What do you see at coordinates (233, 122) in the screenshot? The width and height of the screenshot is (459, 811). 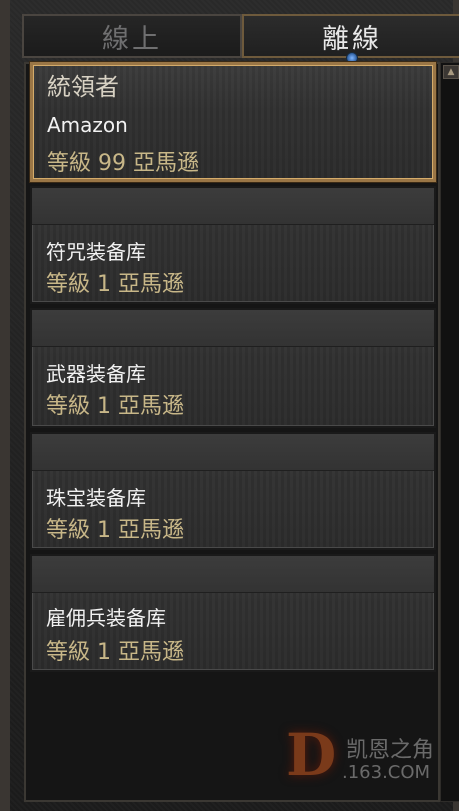 I see `character-card-amazon: 統領者 Amazon 等級 99 亞馬遜` at bounding box center [233, 122].